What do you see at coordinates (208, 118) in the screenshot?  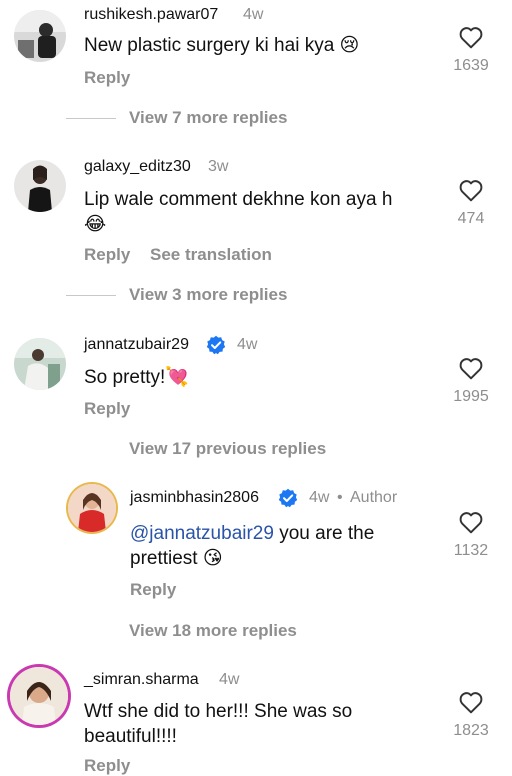 I see `view-more-replies-button: View 7 more replies` at bounding box center [208, 118].